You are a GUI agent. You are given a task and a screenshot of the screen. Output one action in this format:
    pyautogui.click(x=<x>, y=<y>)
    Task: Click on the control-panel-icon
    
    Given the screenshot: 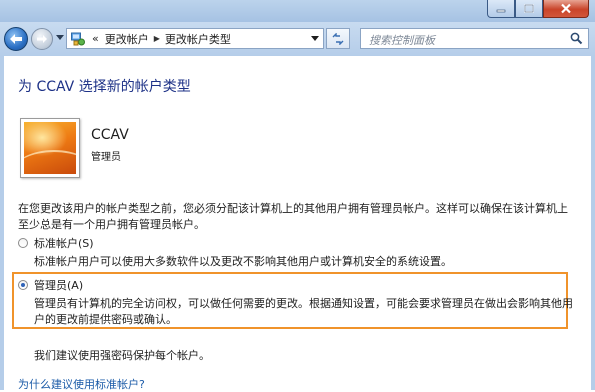 What is the action you would take?
    pyautogui.click(x=78, y=38)
    